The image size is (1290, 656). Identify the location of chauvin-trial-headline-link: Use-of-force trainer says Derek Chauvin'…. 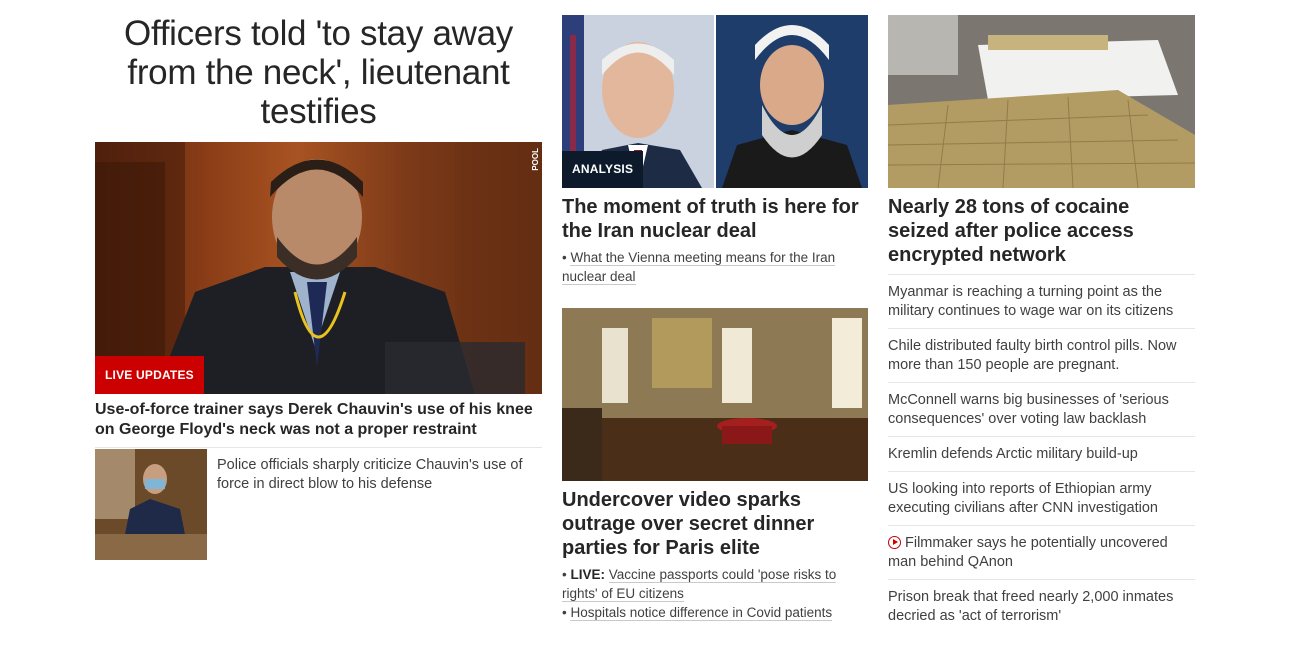
(318, 420).